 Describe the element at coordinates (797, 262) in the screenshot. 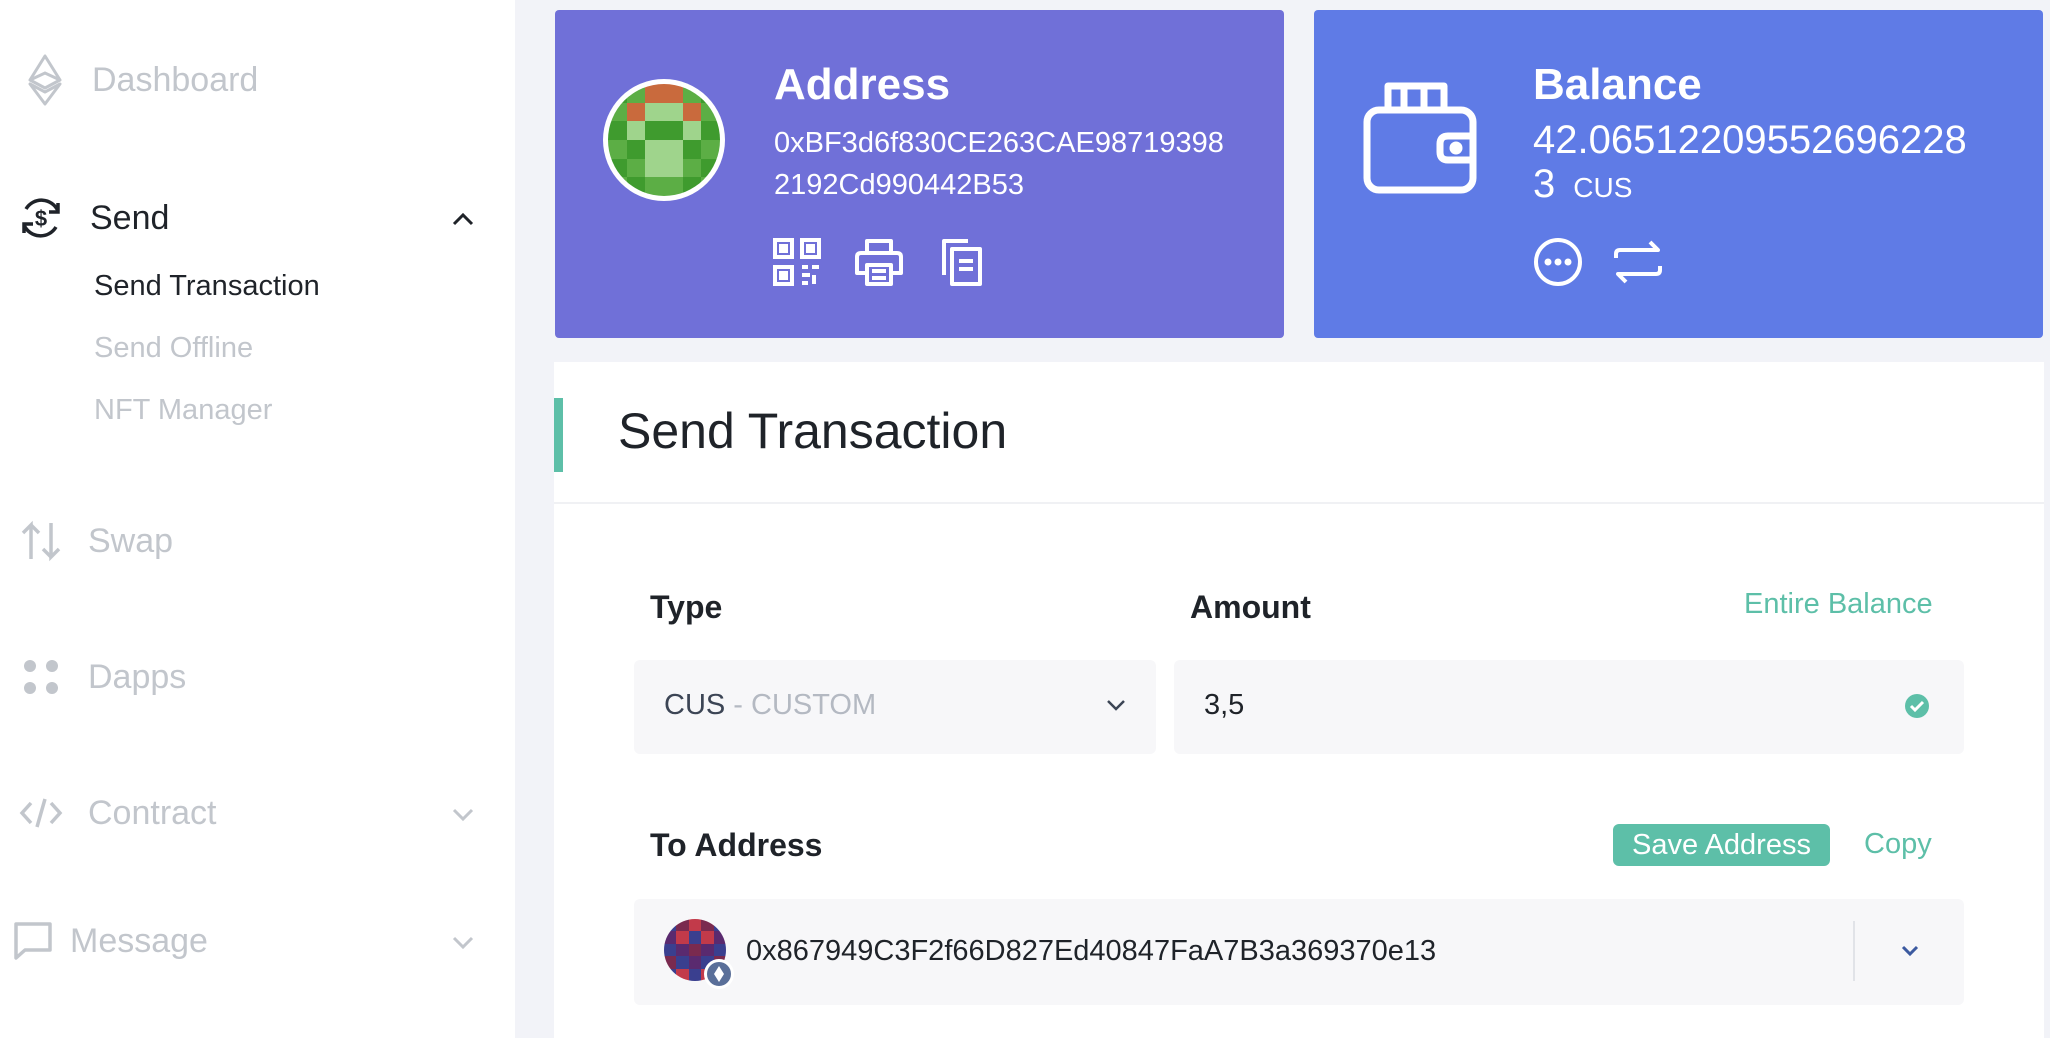

I see `qr-code-icon` at that location.